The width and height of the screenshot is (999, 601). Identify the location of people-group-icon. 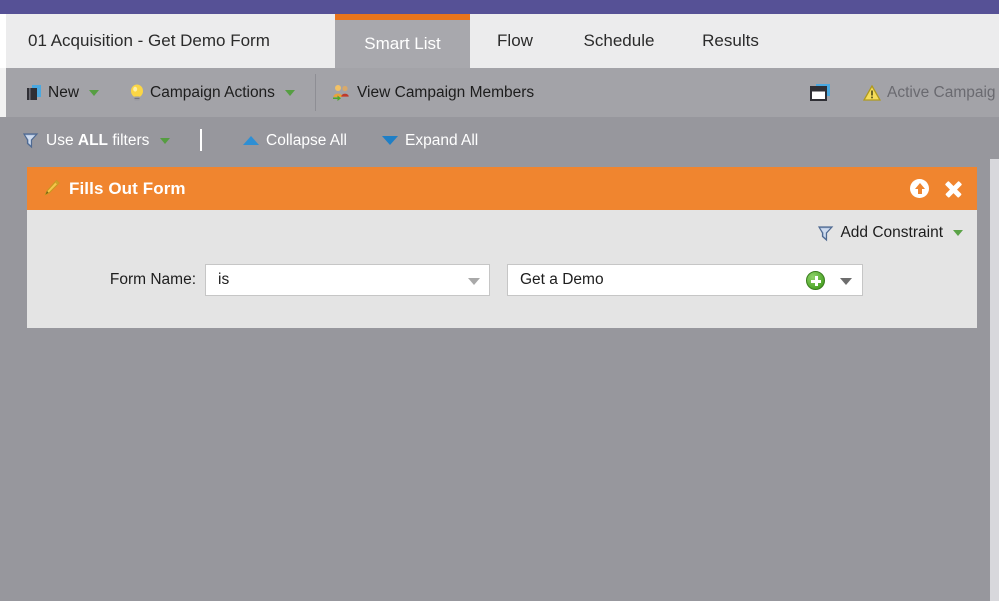
(341, 92).